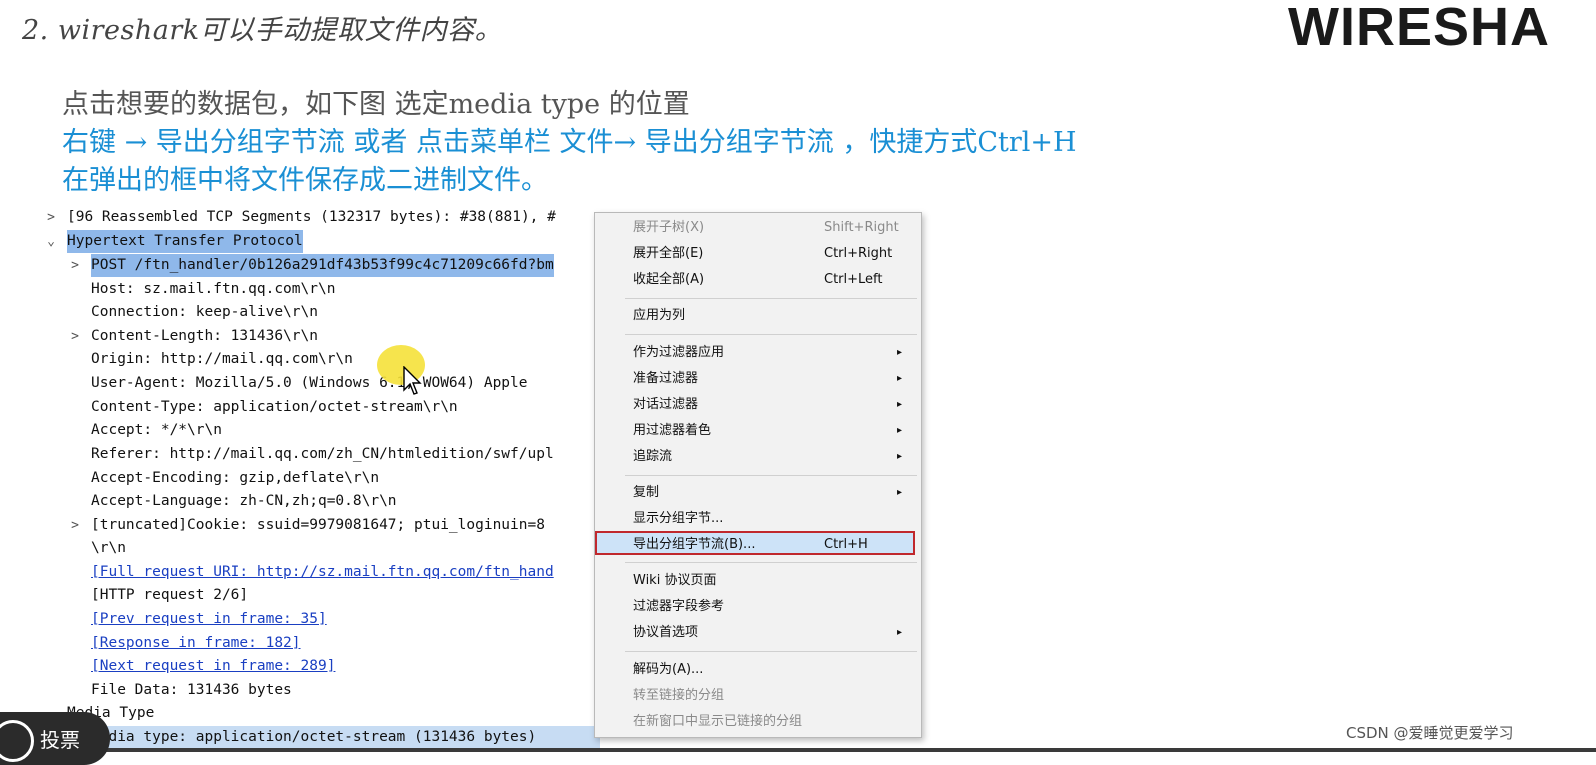 The width and height of the screenshot is (1596, 765). I want to click on tree-row-crlf: \r\n, so click(320, 548).